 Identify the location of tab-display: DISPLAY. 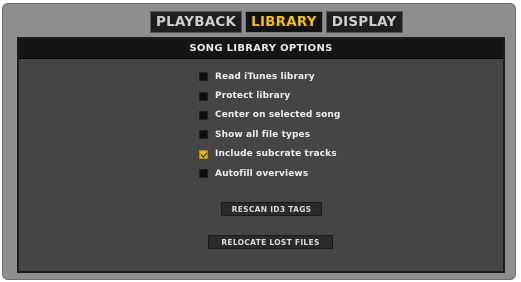
(364, 22).